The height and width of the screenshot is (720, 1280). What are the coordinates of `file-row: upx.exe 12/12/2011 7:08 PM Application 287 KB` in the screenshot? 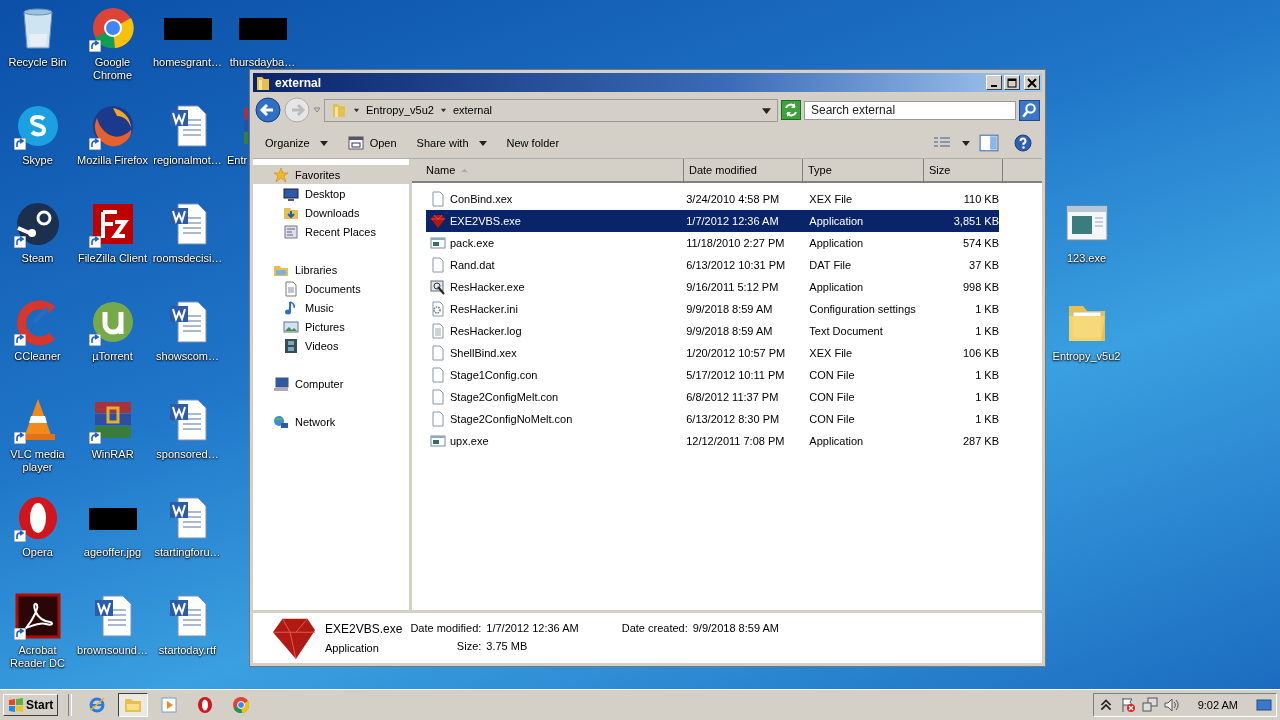 It's located at (712, 441).